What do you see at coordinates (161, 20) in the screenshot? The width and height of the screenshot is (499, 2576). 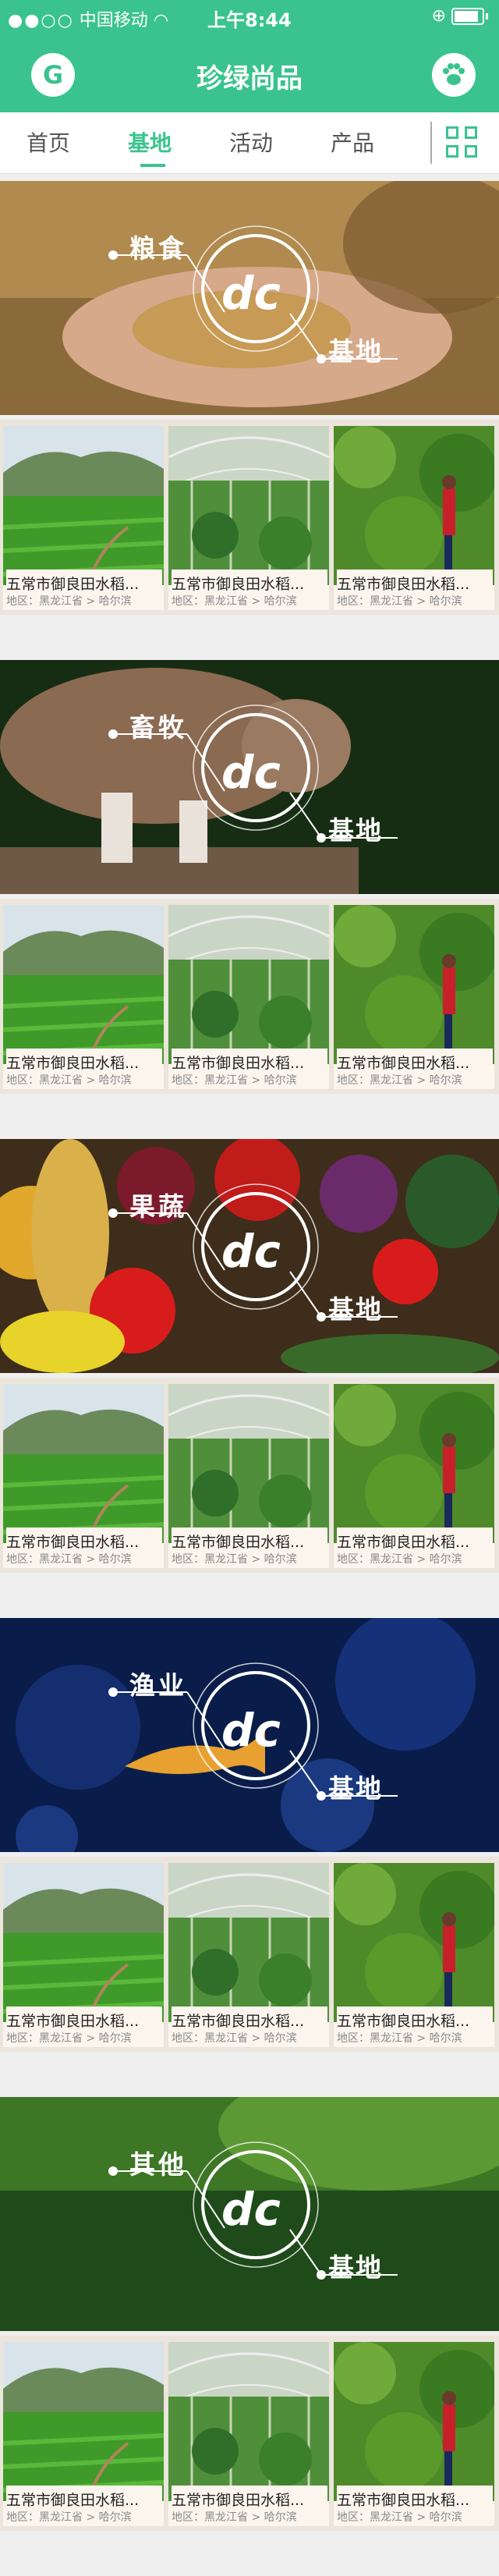 I see `wifi-icon: ◠` at bounding box center [161, 20].